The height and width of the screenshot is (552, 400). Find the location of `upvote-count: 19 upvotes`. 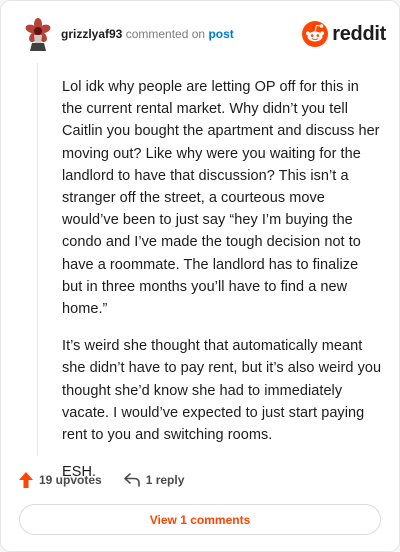

upvote-count: 19 upvotes is located at coordinates (70, 480).